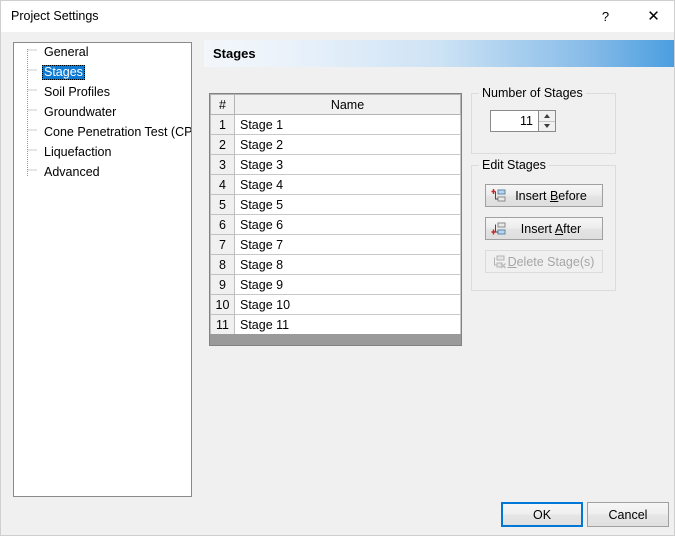 This screenshot has width=675, height=536. Describe the element at coordinates (544, 261) in the screenshot. I see `delete-stages-button: Delete Stage(s)` at that location.